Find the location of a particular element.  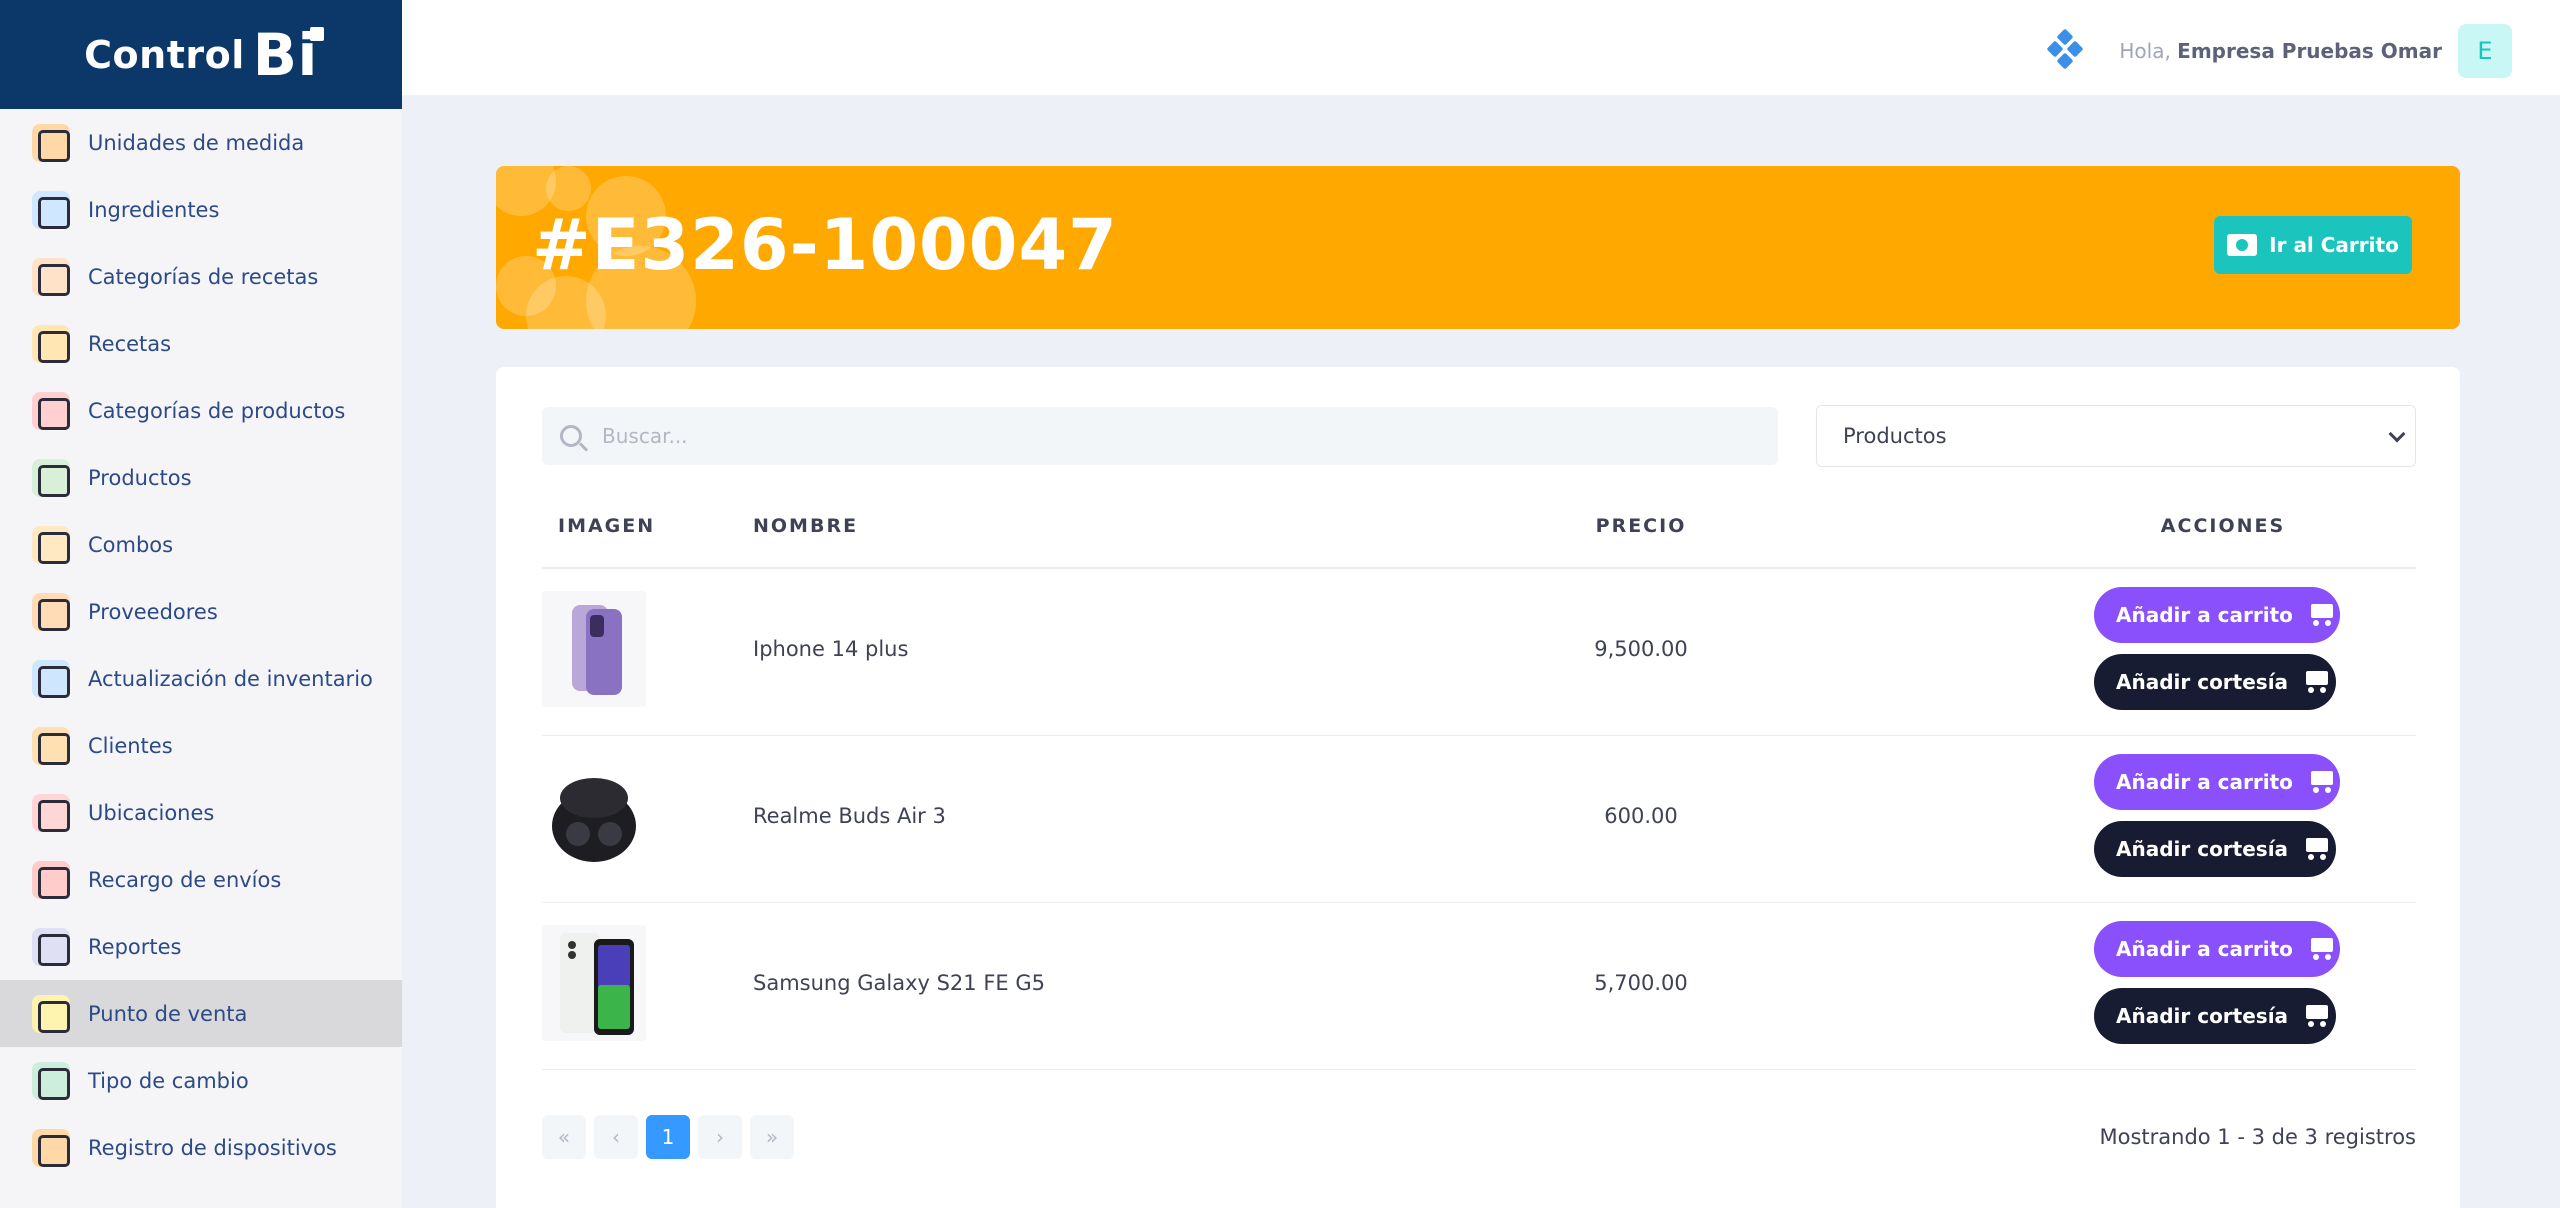

sidebar-item-label: Categorías de recetas is located at coordinates (203, 276).